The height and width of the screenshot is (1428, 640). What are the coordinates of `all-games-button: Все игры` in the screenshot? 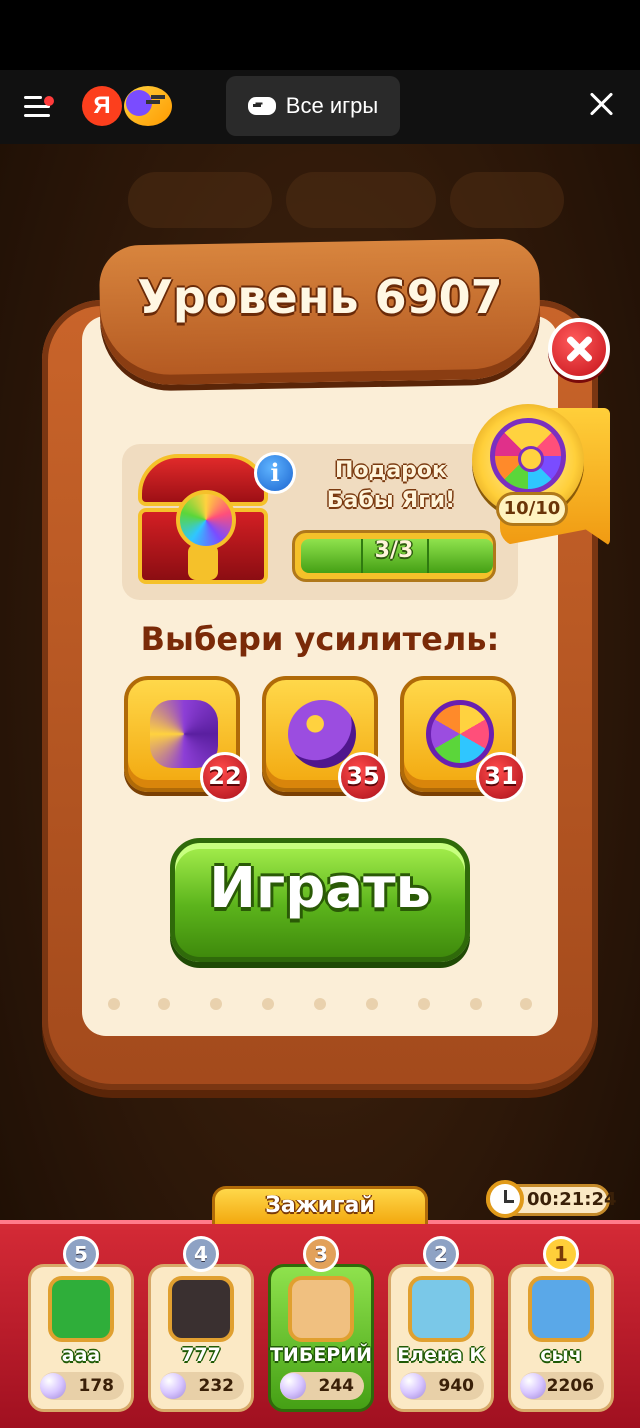 It's located at (313, 106).